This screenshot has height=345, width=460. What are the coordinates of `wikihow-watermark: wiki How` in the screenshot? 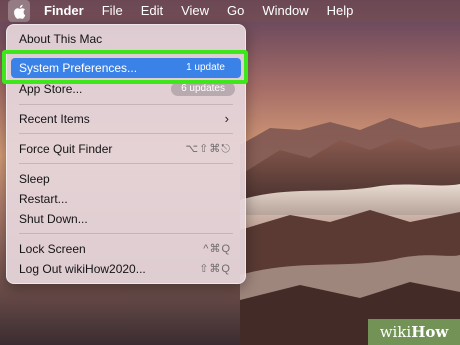 It's located at (414, 332).